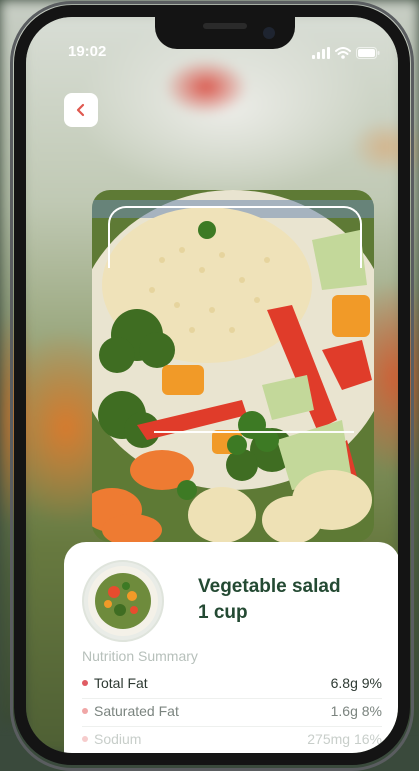 The width and height of the screenshot is (419, 771). I want to click on nutrient-row-sodium: Sodium 275mg 16%, so click(232, 739).